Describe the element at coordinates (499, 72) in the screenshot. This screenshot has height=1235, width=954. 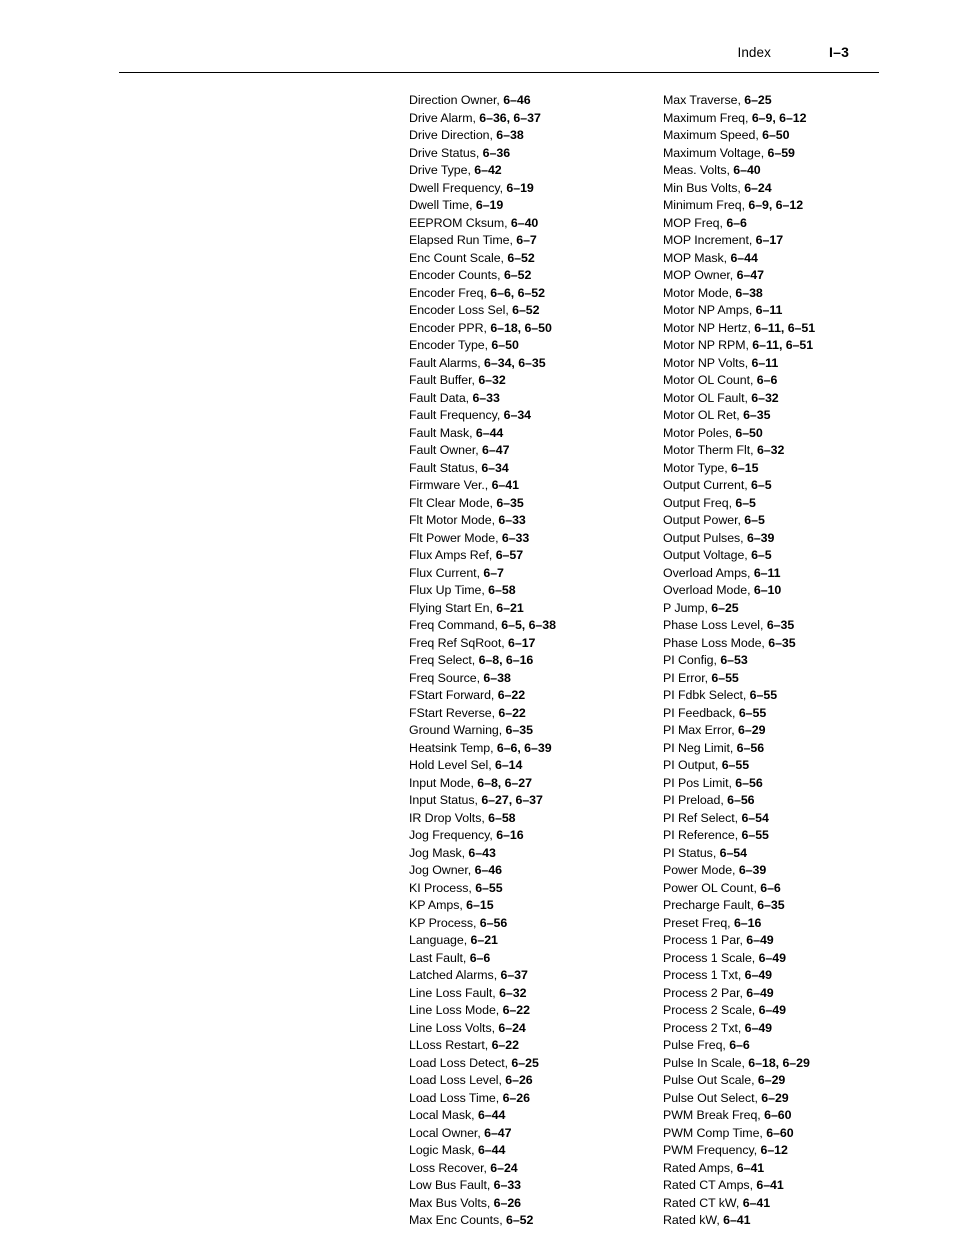
I see `header-divider` at that location.